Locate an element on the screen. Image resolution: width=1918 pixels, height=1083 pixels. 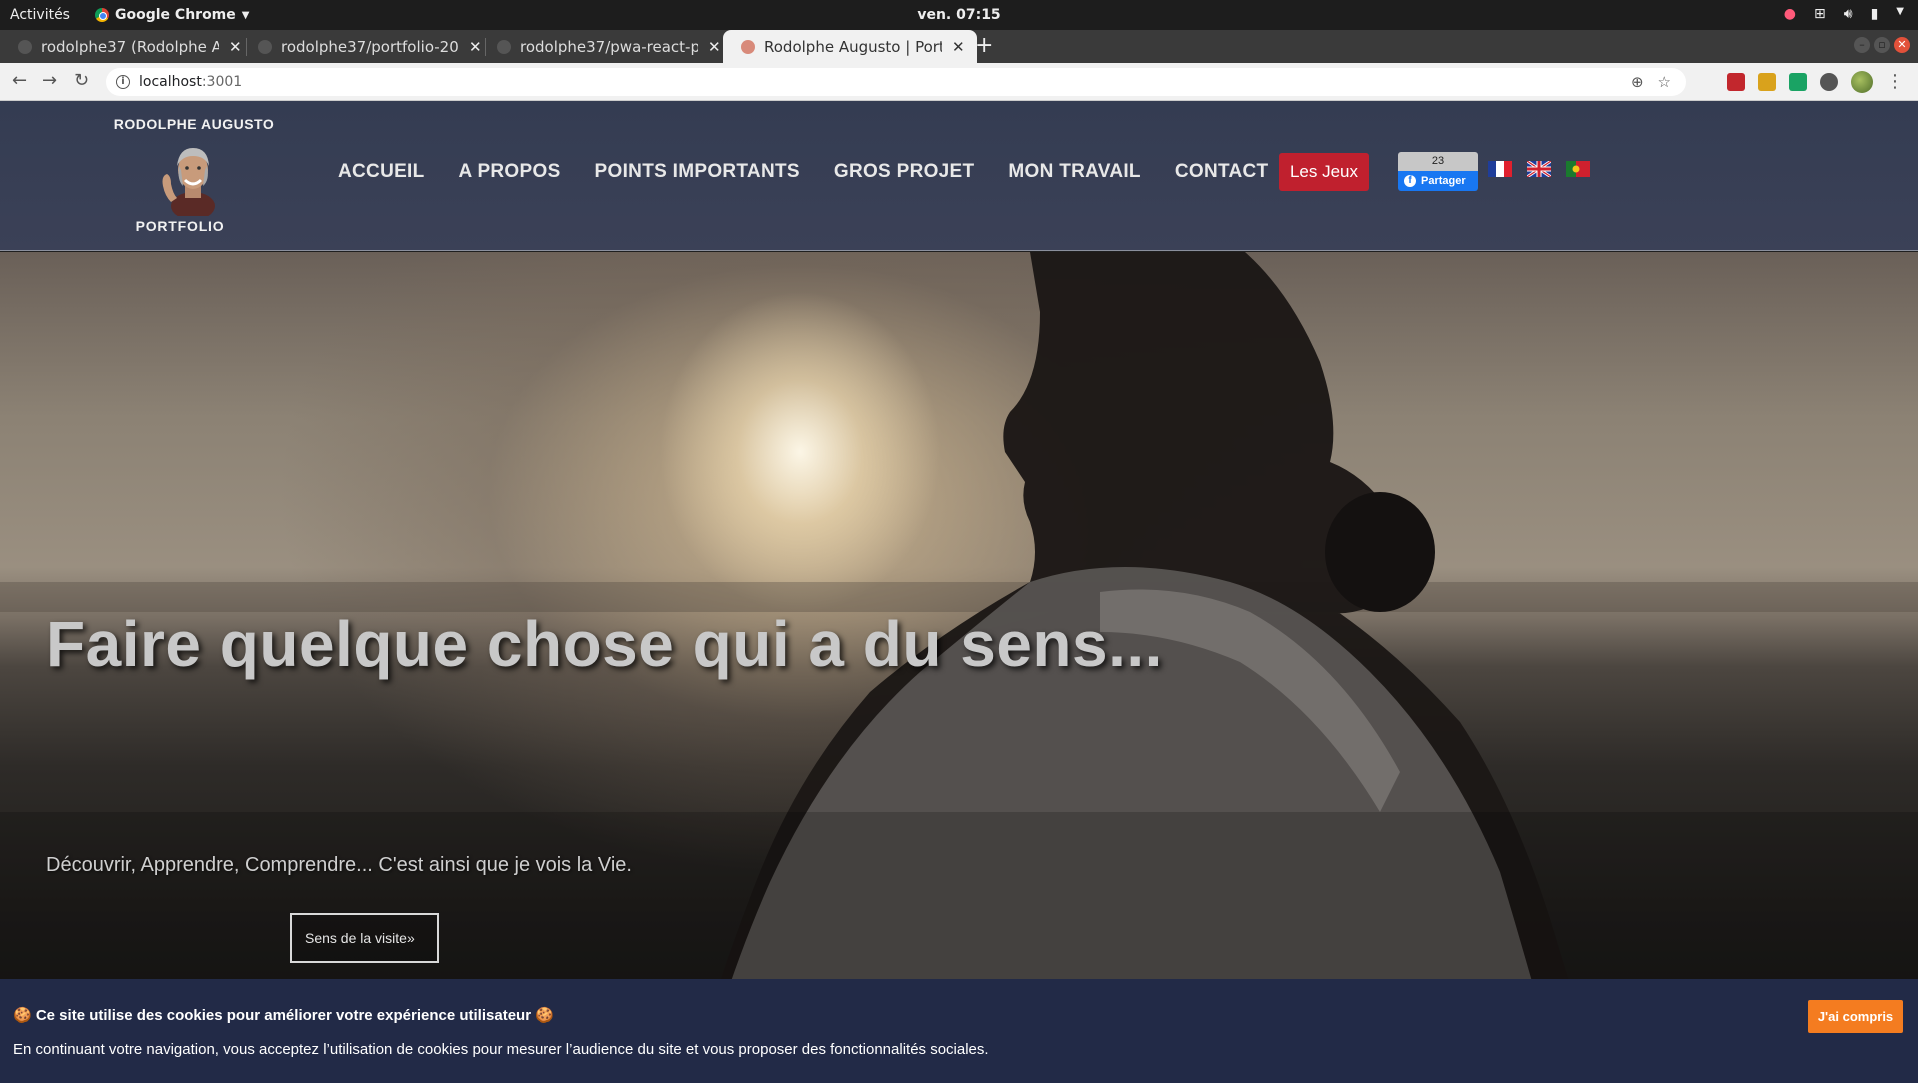
share-label: Partager is located at coordinates (1443, 181).